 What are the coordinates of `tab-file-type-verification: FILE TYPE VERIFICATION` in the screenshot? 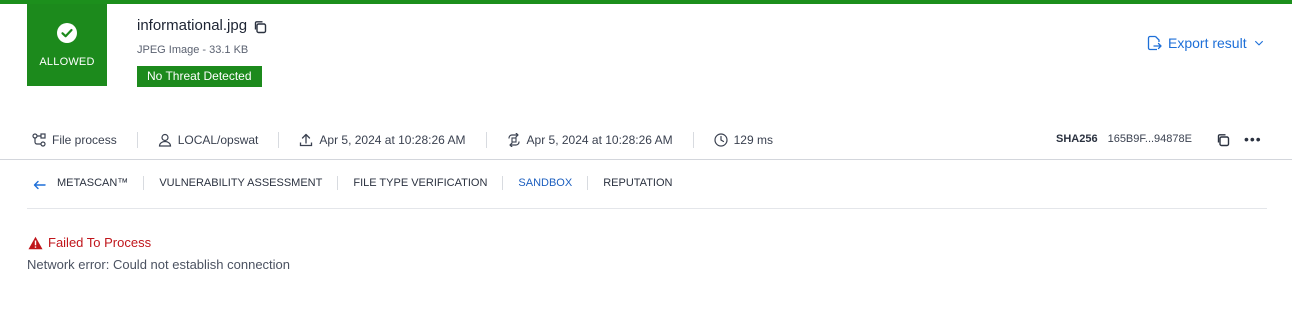 It's located at (419, 183).